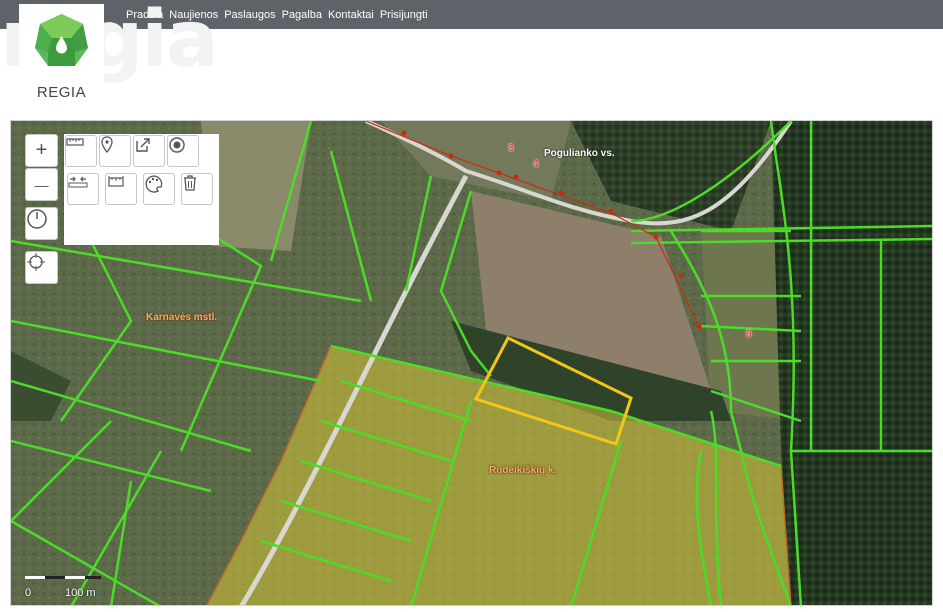 The image size is (943, 612). I want to click on width-measure-icon, so click(78, 182).